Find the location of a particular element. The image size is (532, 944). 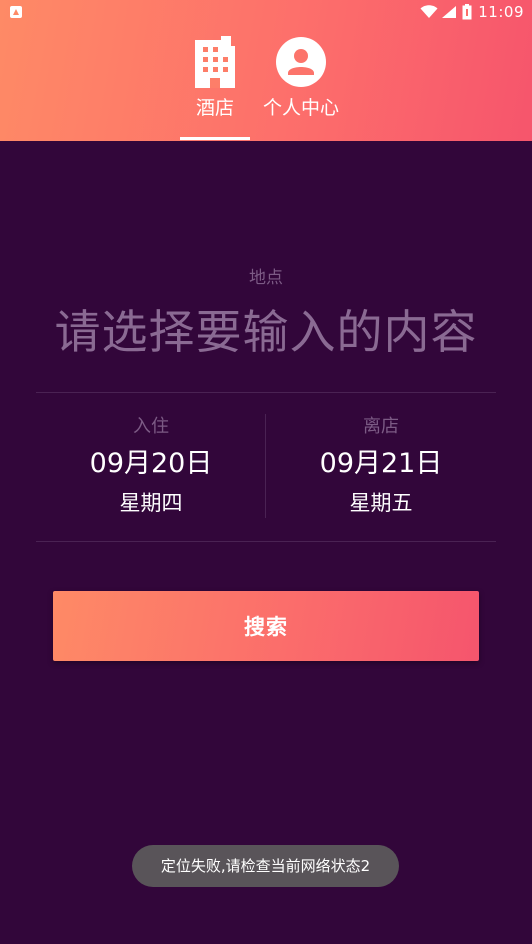

signal-icon is located at coordinates (449, 12).